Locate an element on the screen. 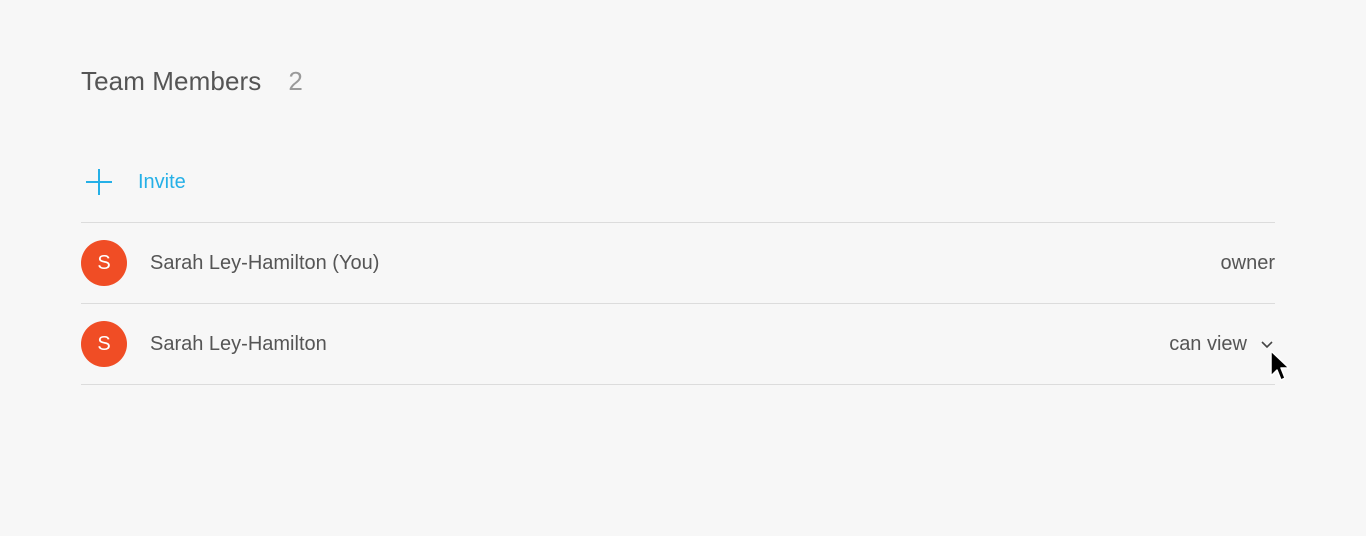  page-title: Team Members is located at coordinates (171, 81).